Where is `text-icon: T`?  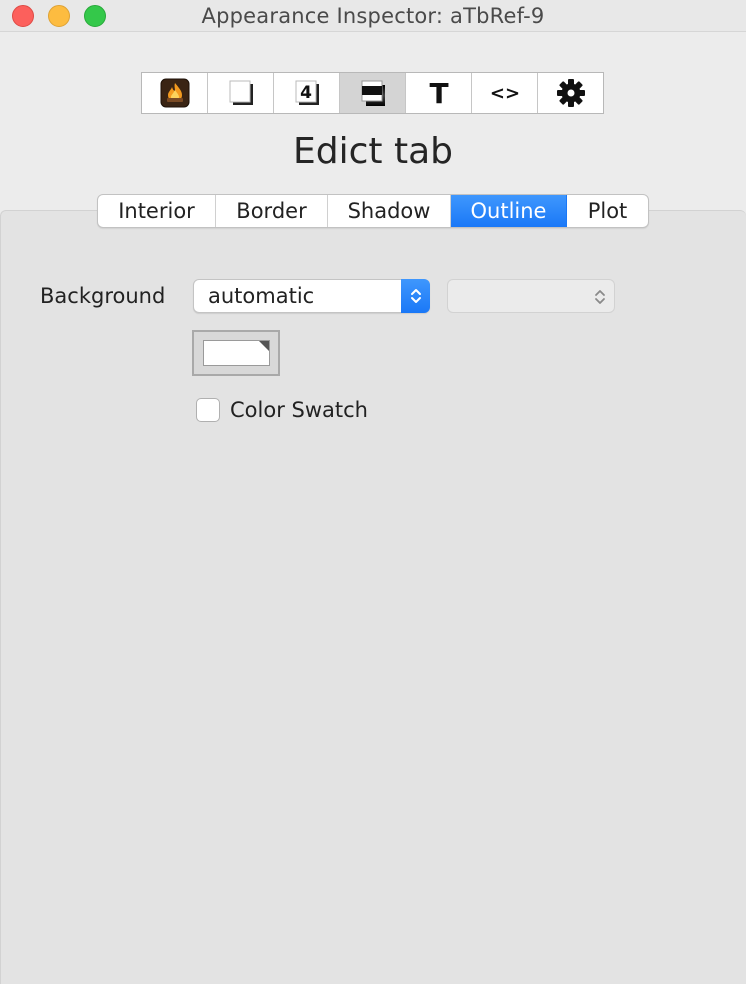 text-icon: T is located at coordinates (438, 93).